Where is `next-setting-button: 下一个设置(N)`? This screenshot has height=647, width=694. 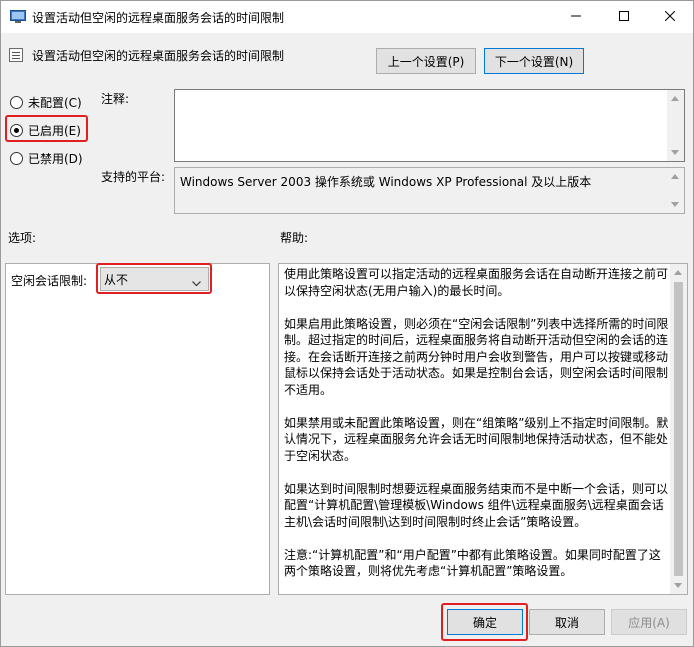
next-setting-button: 下一个设置(N) is located at coordinates (534, 61).